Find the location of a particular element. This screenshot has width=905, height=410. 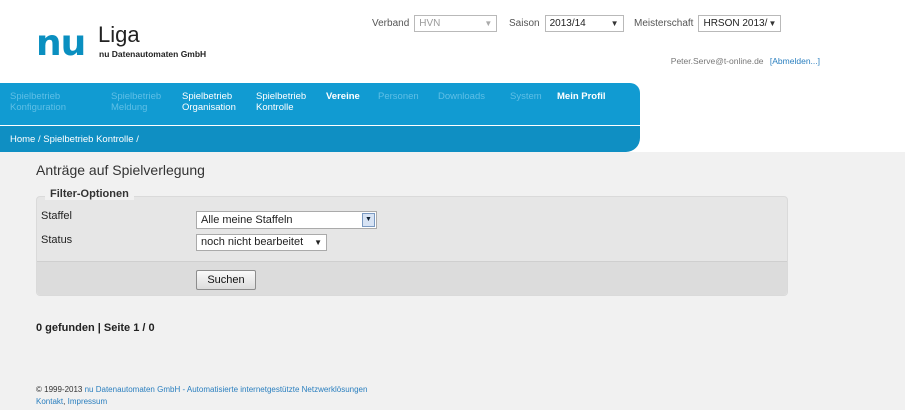

nav-spielbetrieb-kontrolle: Spielbetrieb Kontrolle is located at coordinates (281, 102).